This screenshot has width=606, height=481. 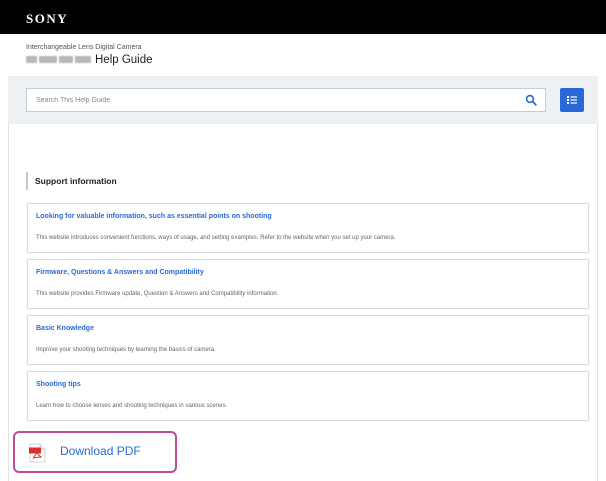 What do you see at coordinates (84, 47) in the screenshot?
I see `product-subtitle: Interchangeable Lens Digital Camera` at bounding box center [84, 47].